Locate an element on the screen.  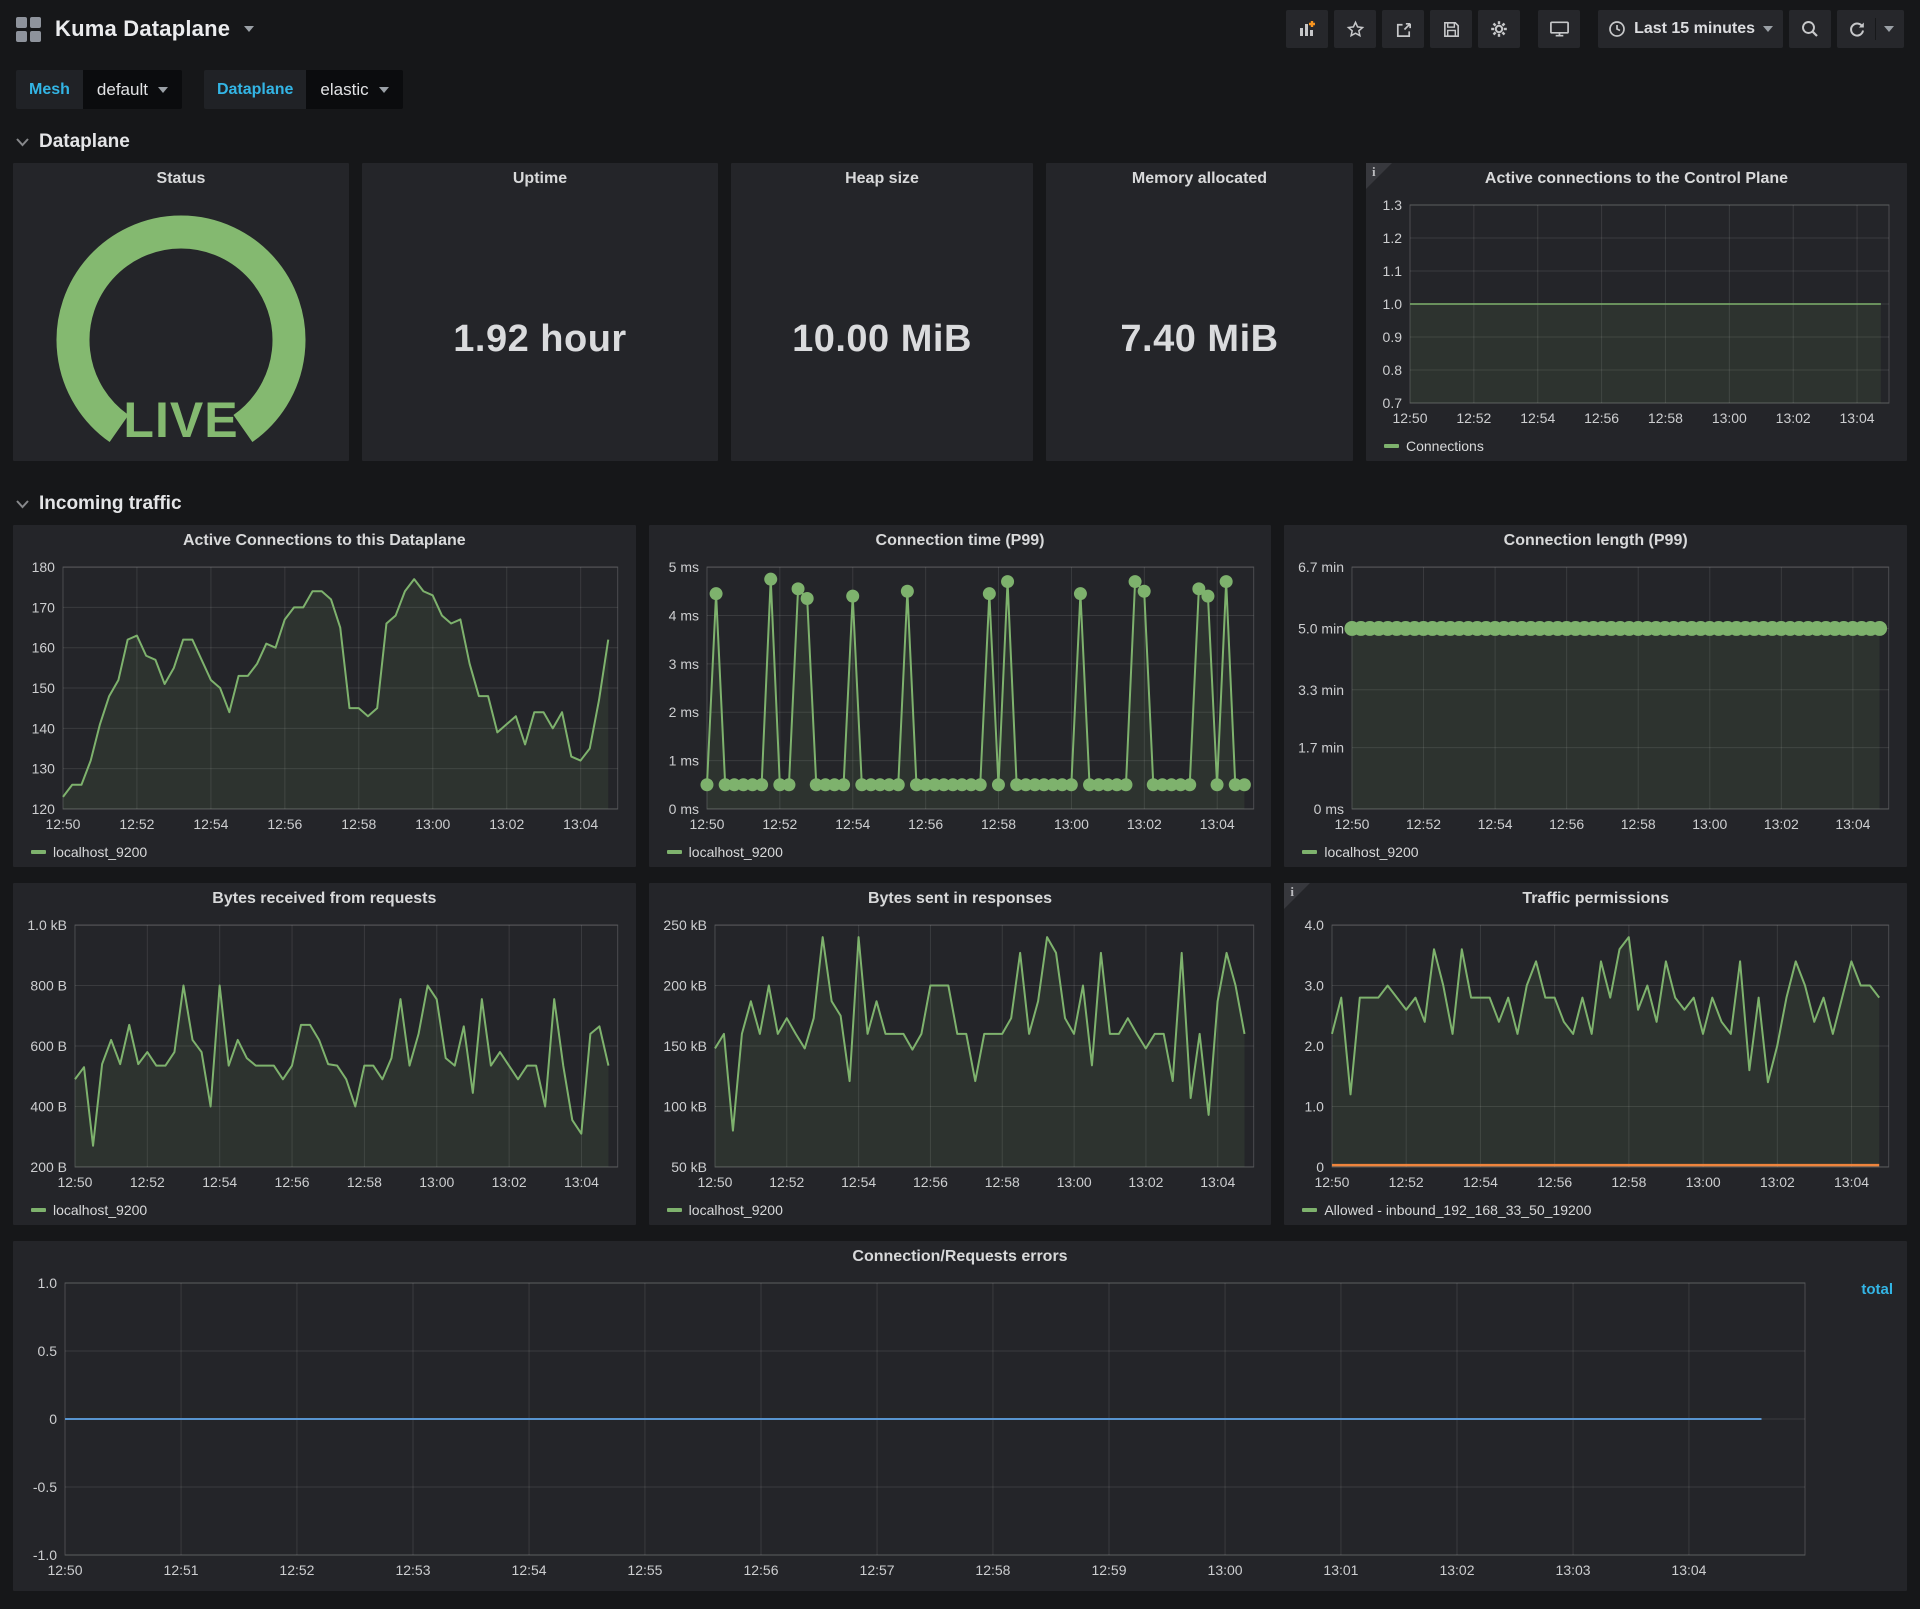
svg-text: 150 is located at coordinates (44, 688).